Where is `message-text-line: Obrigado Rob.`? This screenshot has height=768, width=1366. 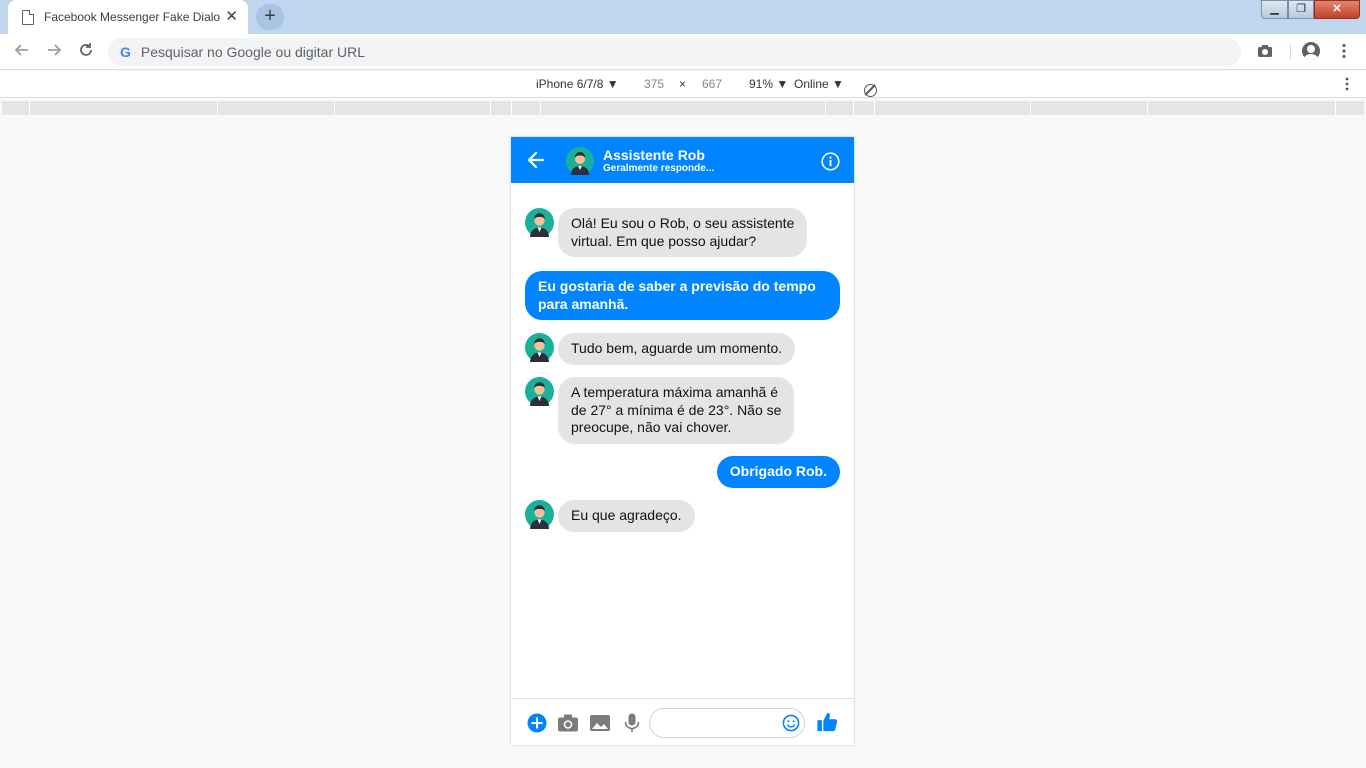
message-text-line: Obrigado Rob. is located at coordinates (778, 471).